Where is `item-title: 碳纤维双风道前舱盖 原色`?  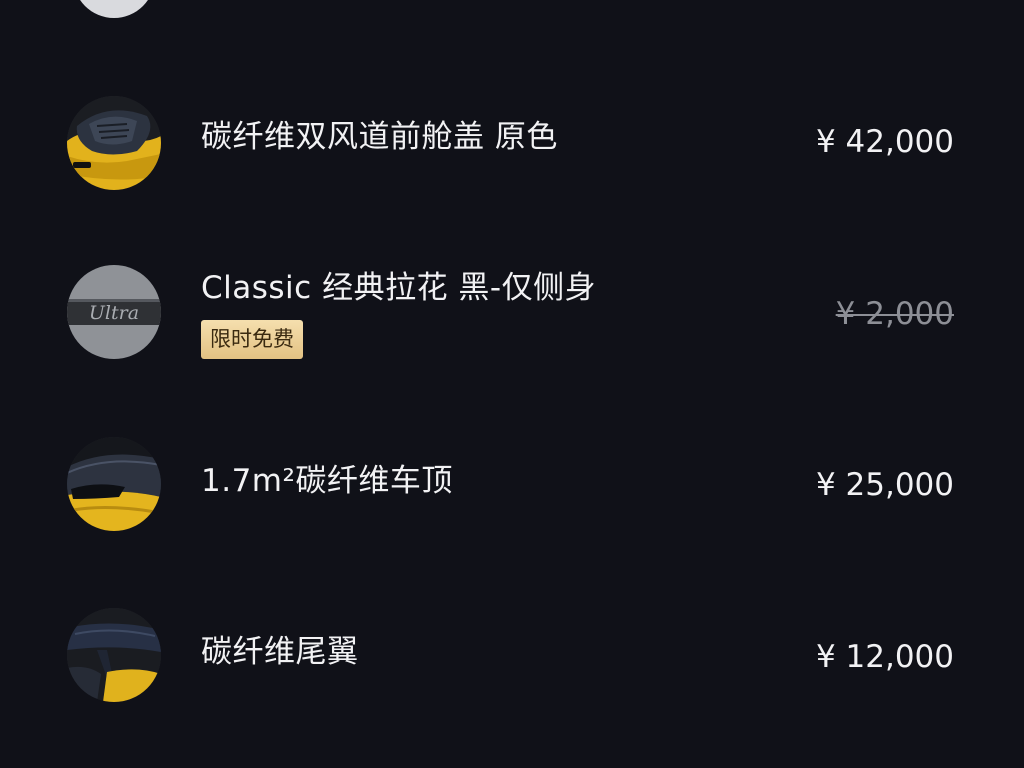 item-title: 碳纤维双风道前舱盖 原色 is located at coordinates (379, 137).